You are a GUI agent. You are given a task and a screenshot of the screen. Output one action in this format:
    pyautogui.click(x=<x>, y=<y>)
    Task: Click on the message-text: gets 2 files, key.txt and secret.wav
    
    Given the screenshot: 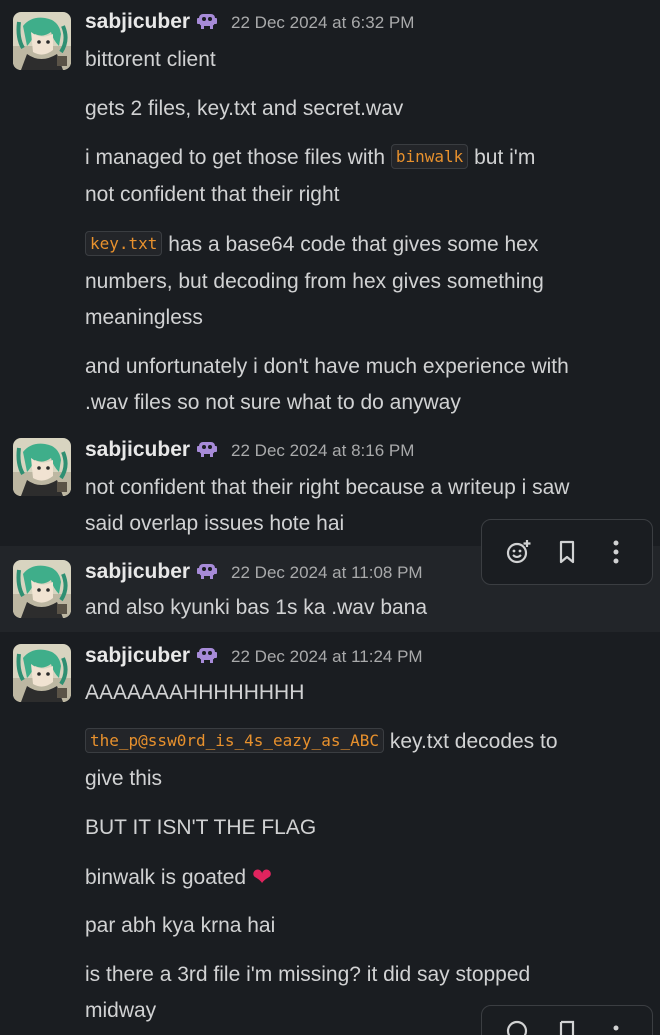 What is the action you would take?
    pyautogui.click(x=244, y=108)
    